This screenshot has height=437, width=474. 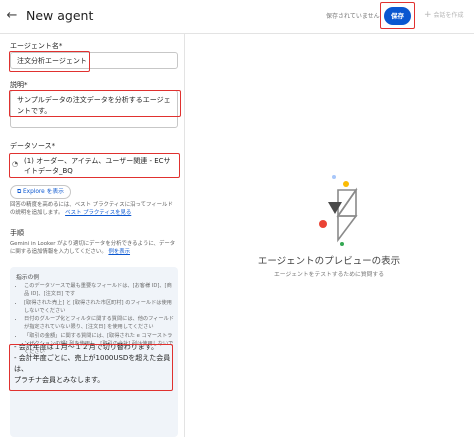 I want to click on best-practice-link: ベスト プラクティスを見る, so click(x=98, y=213).